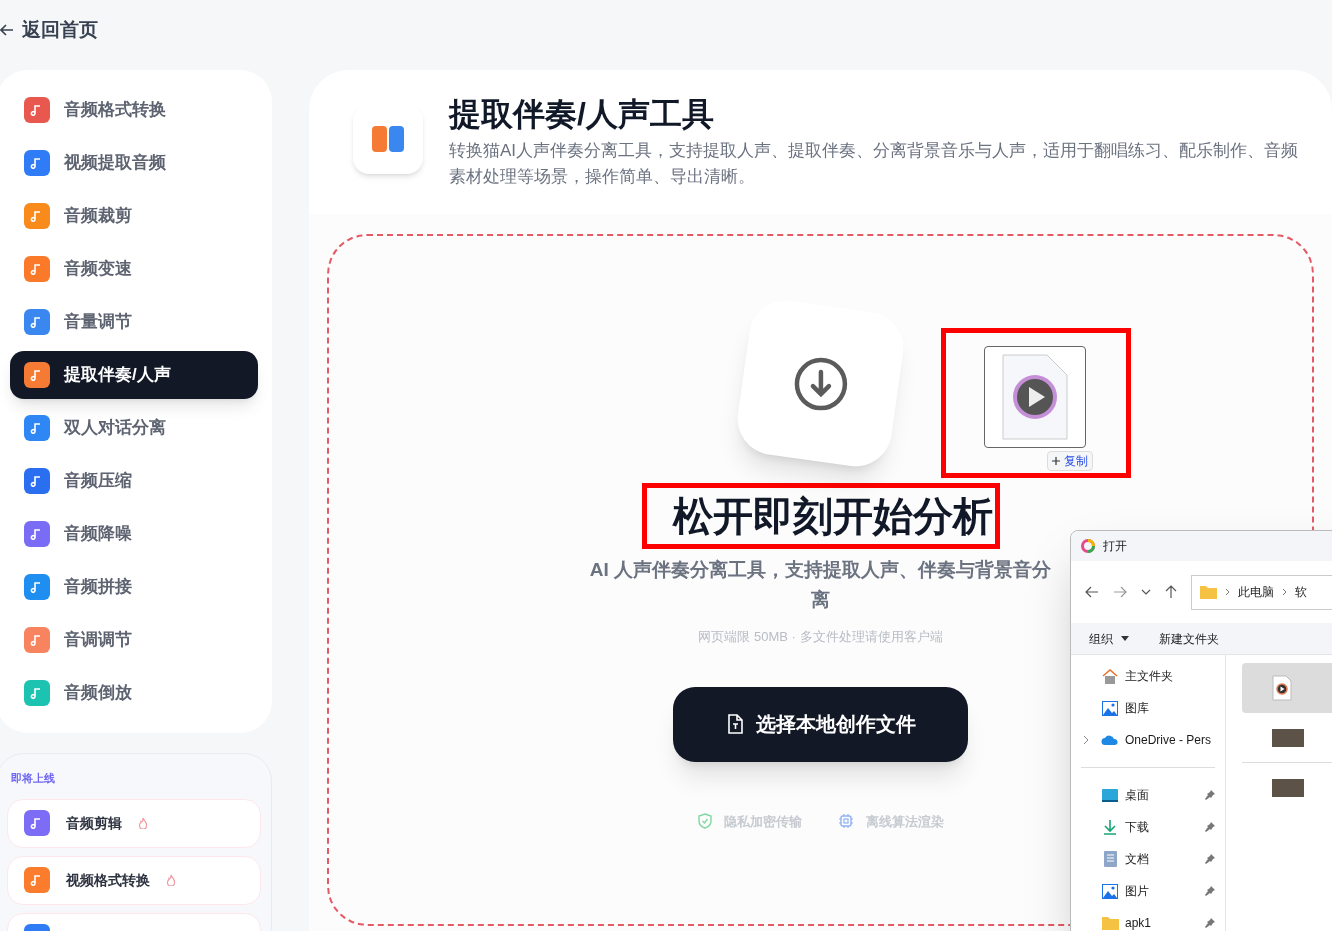 Image resolution: width=1332 pixels, height=931 pixels. I want to click on nav-label: 文档, so click(1137, 859).